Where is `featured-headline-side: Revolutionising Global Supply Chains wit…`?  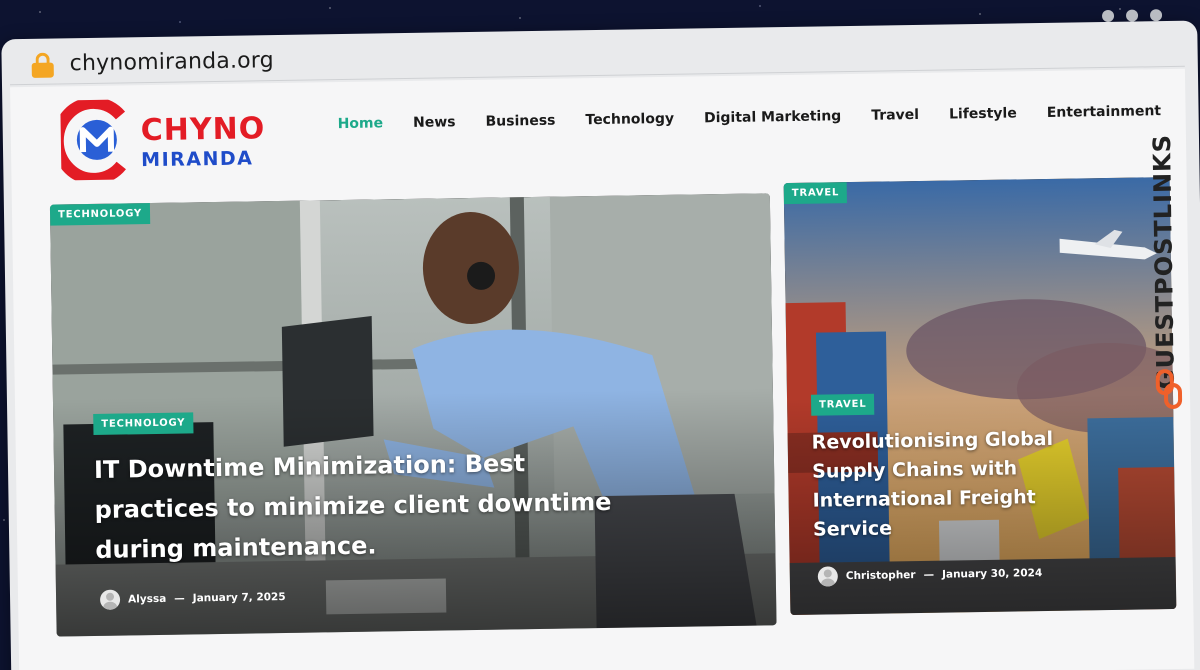 featured-headline-side: Revolutionising Global Supply Chains wit… is located at coordinates (942, 485).